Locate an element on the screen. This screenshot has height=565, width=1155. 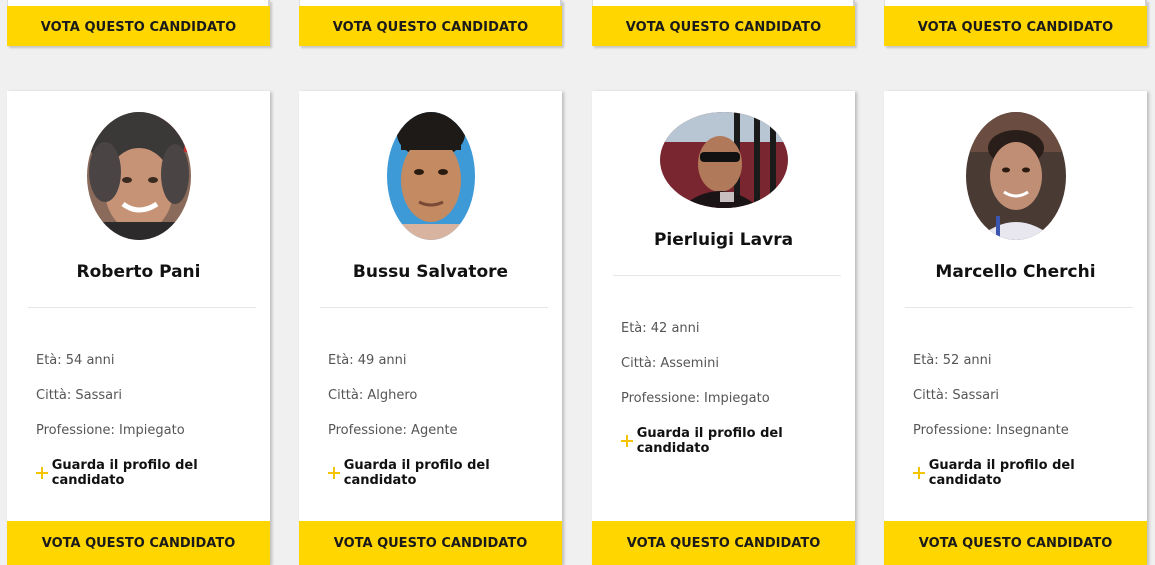
vote-button-top-3: VOTA QUESTO CANDIDATO is located at coordinates (723, 23).